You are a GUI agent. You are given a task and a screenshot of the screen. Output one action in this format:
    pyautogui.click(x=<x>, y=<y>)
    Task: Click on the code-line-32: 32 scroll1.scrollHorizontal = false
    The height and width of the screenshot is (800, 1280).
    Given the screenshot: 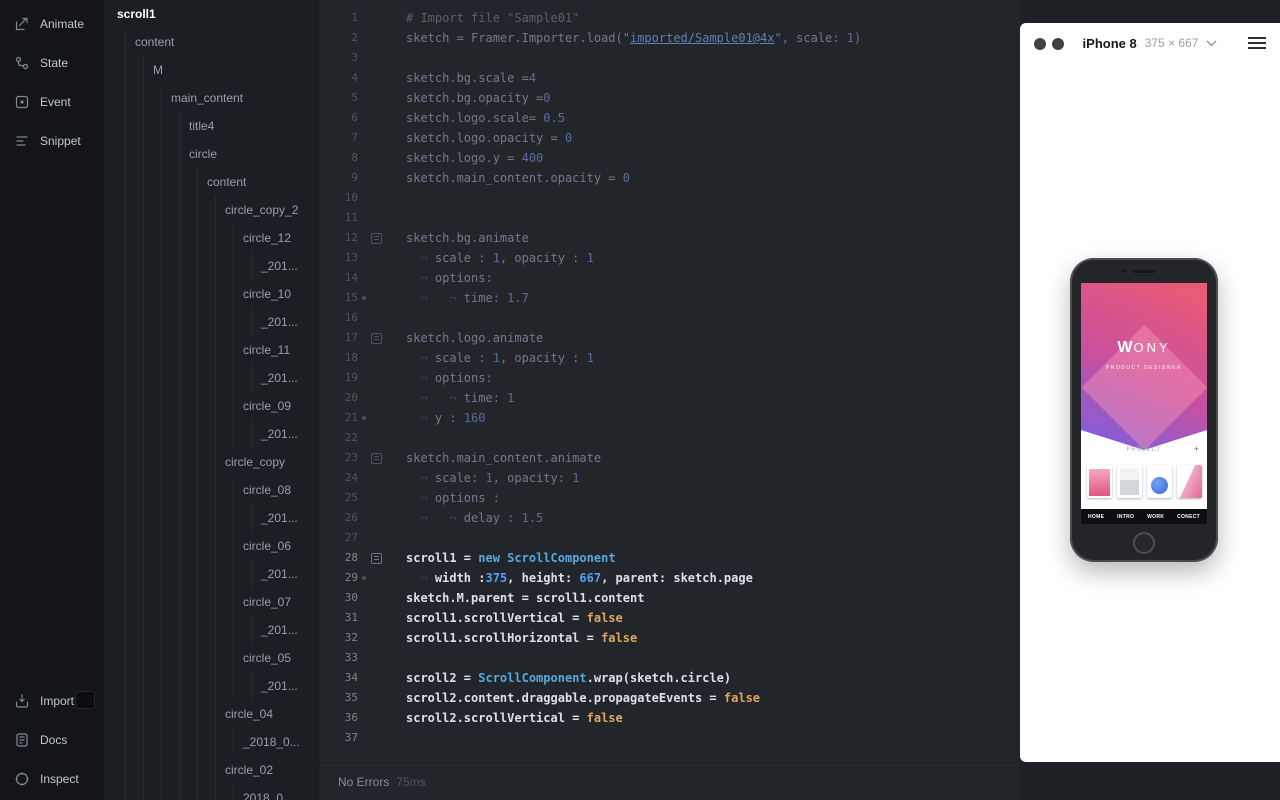 What is the action you would take?
    pyautogui.click(x=669, y=638)
    